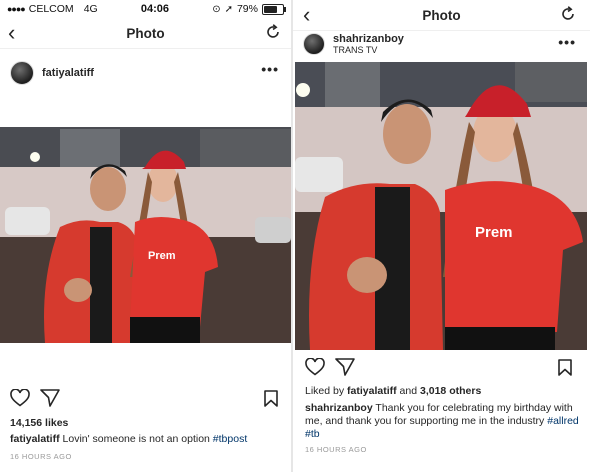 The height and width of the screenshot is (472, 590). What do you see at coordinates (136, 439) in the screenshot?
I see `caption-text: Lovin' someone is not an option` at bounding box center [136, 439].